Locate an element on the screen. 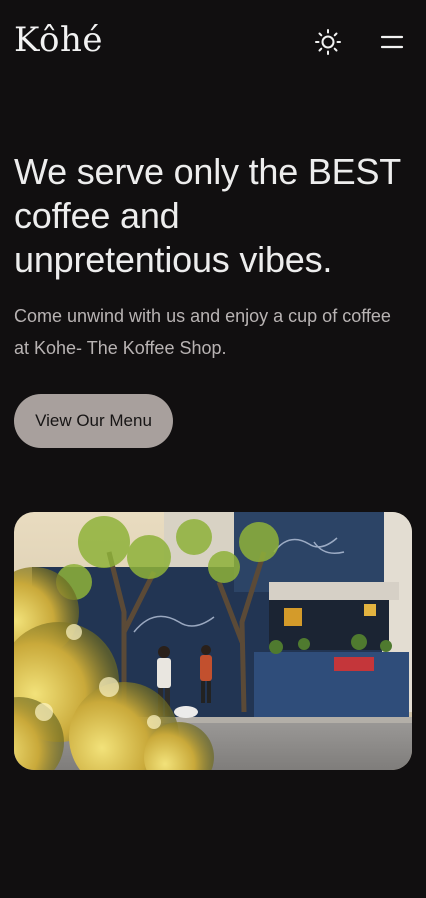 The image size is (426, 898). brand-logo: Kôhé is located at coordinates (58, 40).